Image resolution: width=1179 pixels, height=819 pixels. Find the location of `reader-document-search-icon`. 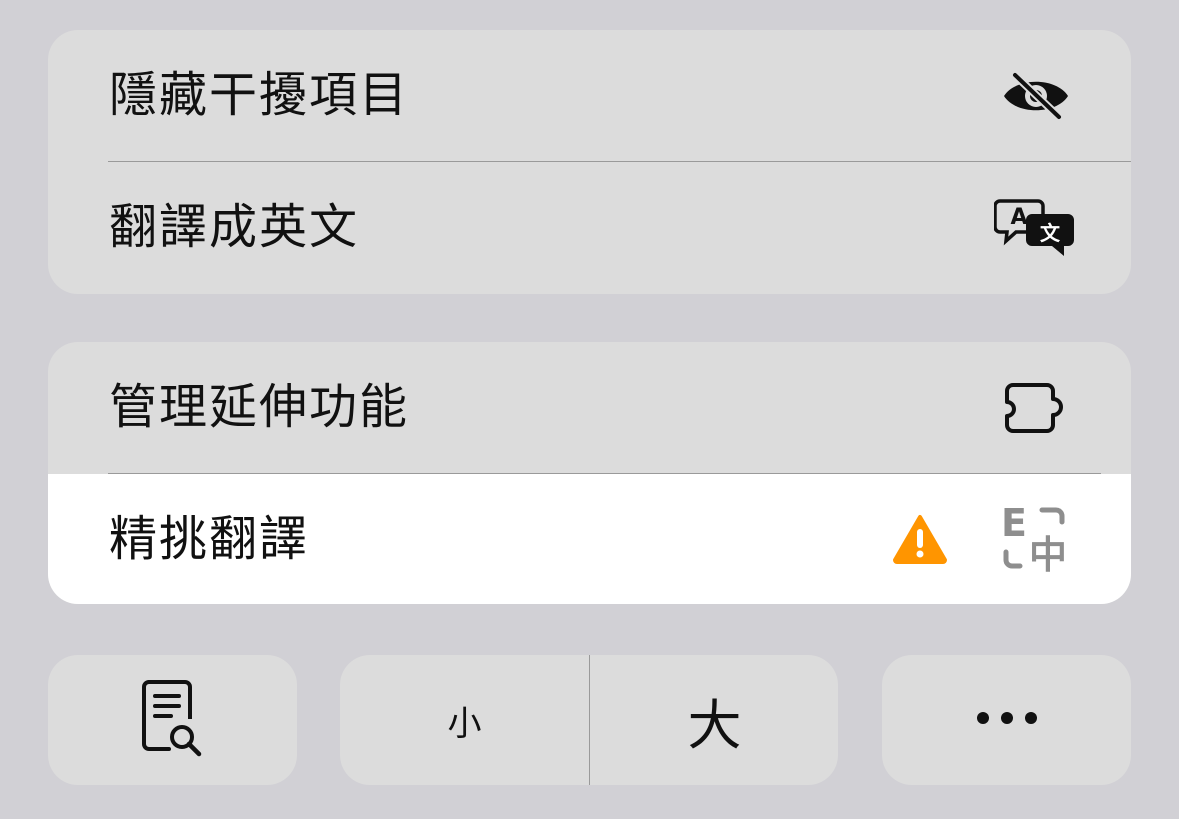

reader-document-search-icon is located at coordinates (173, 720).